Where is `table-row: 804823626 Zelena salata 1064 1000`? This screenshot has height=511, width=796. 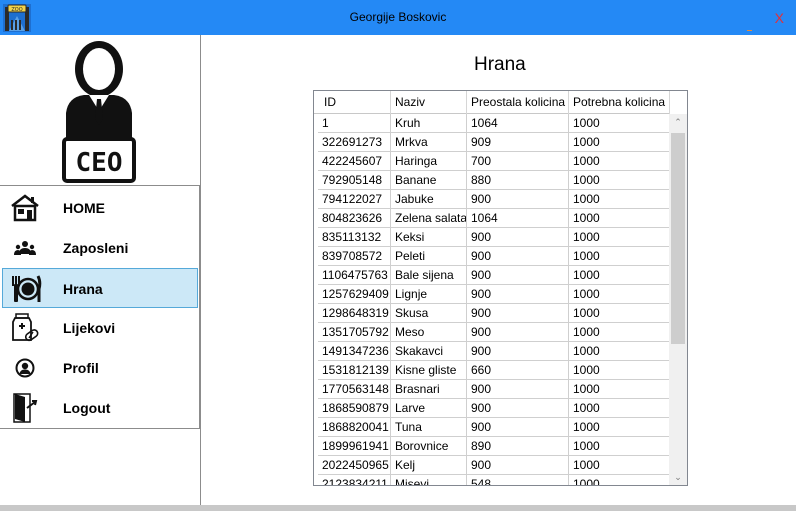
table-row: 804823626 Zelena salata 1064 1000 is located at coordinates (492, 218).